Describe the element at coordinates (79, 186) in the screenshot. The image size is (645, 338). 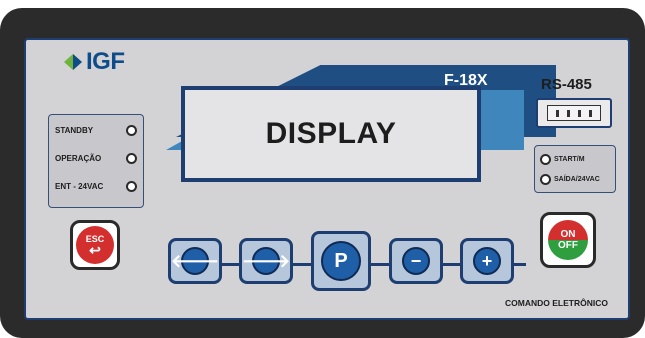
I see `led-label: ENT - 24VAC` at that location.